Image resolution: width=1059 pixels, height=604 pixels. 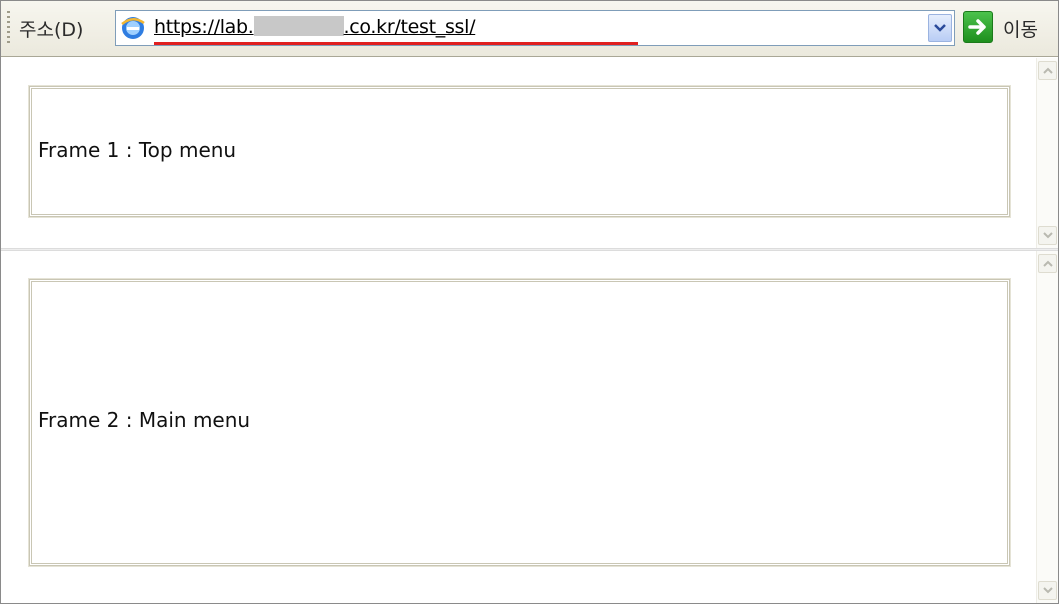 What do you see at coordinates (1047, 153) in the screenshot?
I see `frame1-scrollbar` at bounding box center [1047, 153].